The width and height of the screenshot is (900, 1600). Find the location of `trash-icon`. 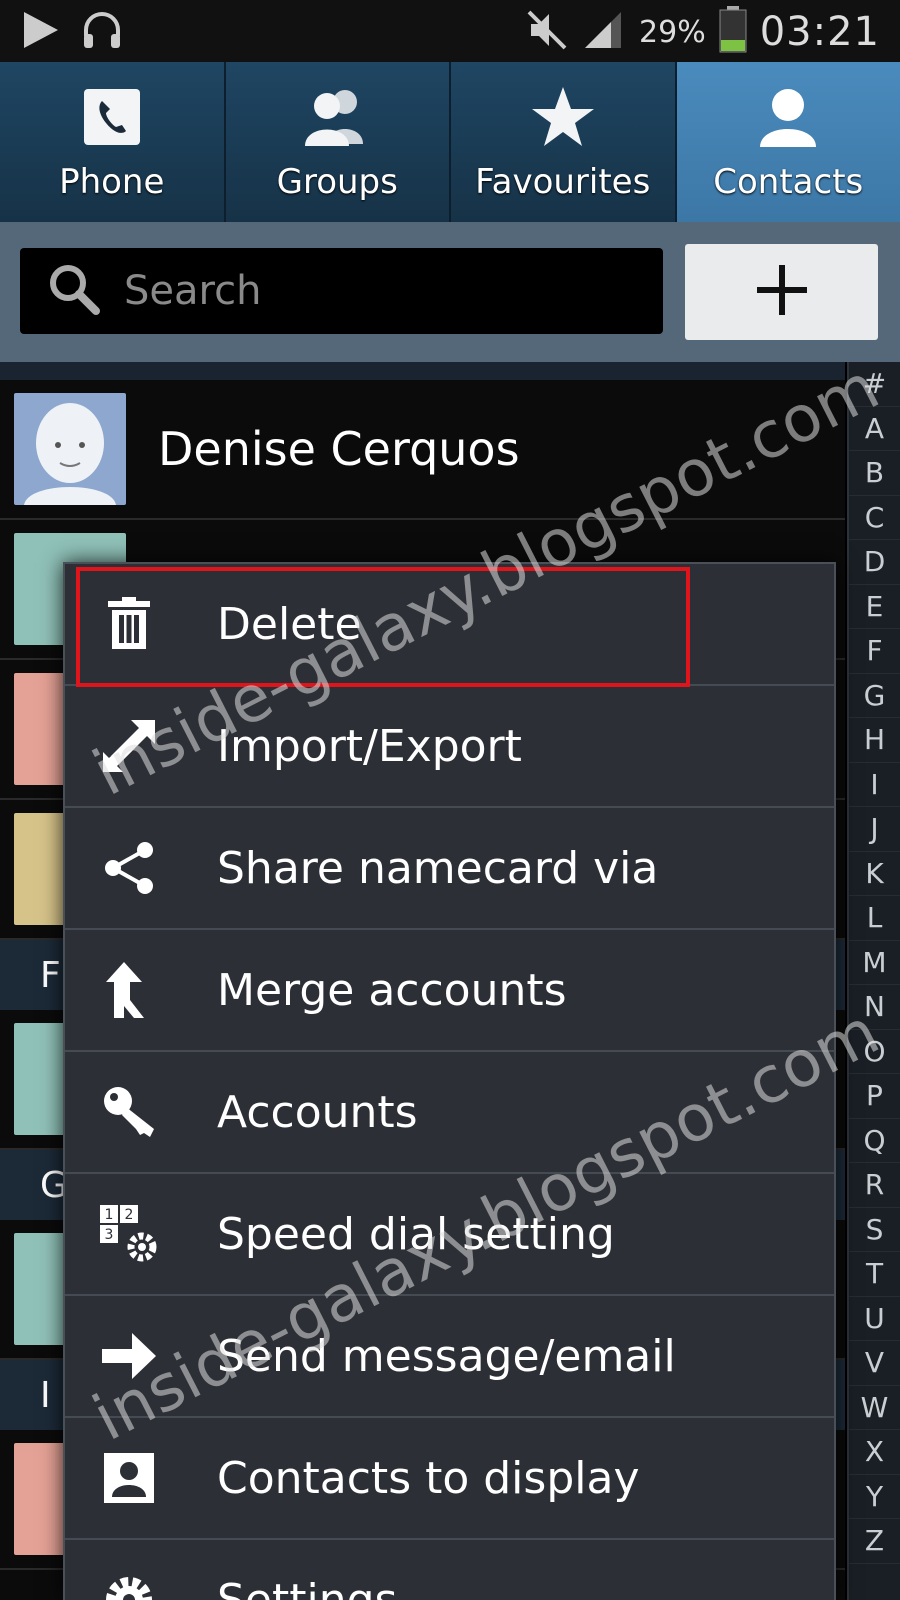

trash-icon is located at coordinates (129, 624).